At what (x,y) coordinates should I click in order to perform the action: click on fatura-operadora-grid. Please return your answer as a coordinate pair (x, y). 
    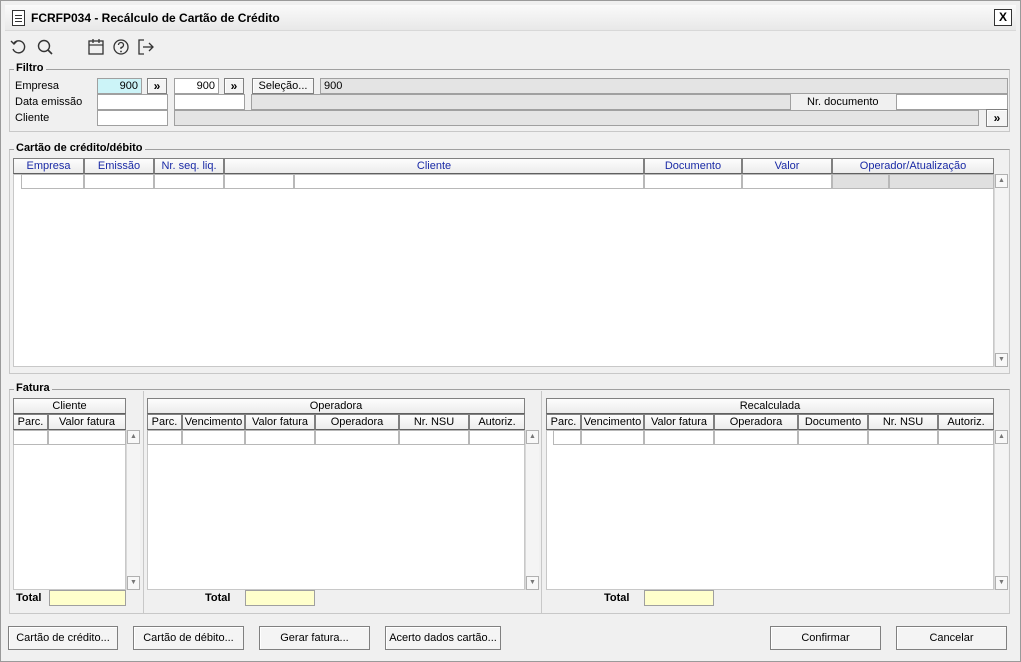
    Looking at the image, I should click on (336, 510).